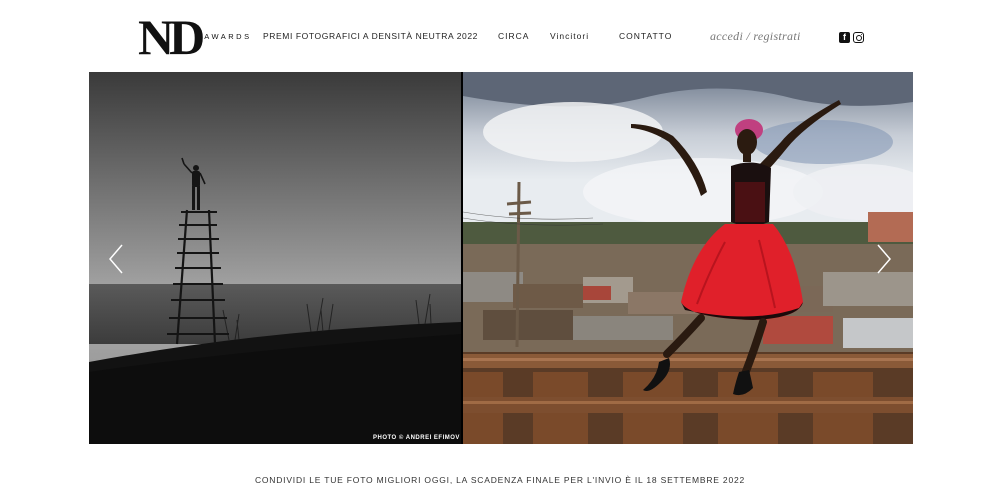 The image size is (1000, 500). I want to click on nav-item-circa: CIRCA, so click(513, 36).